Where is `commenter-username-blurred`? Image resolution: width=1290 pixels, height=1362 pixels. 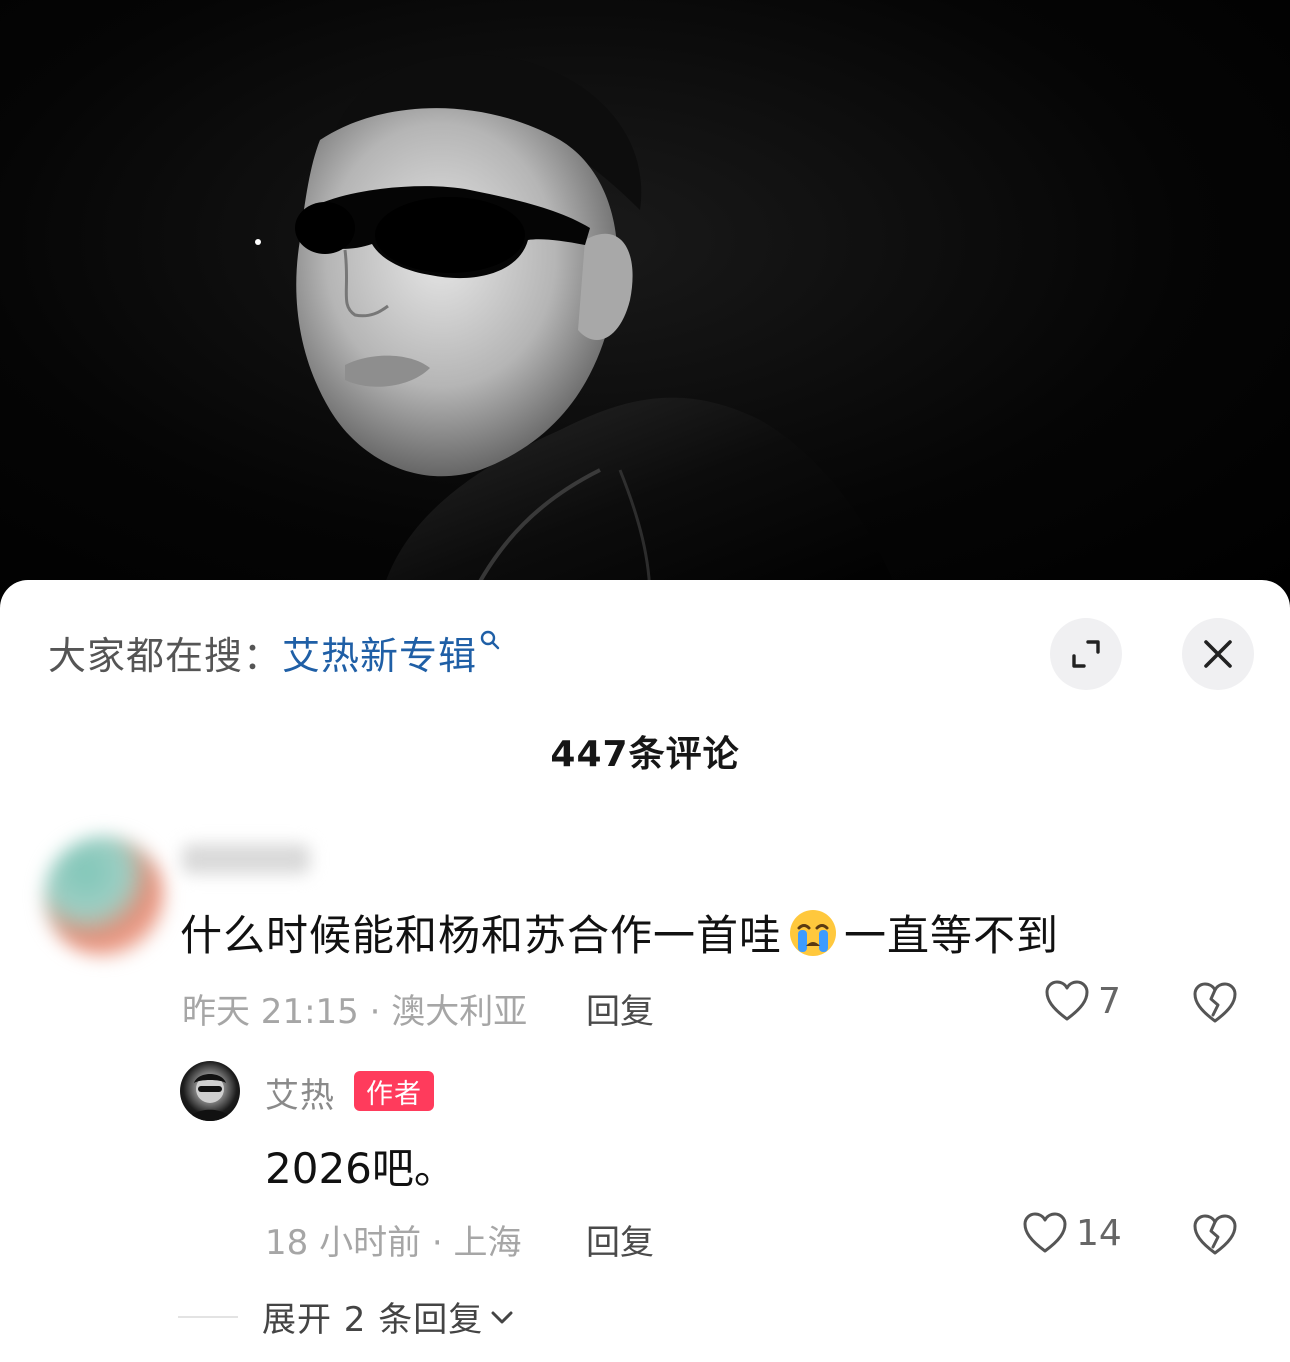 commenter-username-blurred is located at coordinates (246, 859).